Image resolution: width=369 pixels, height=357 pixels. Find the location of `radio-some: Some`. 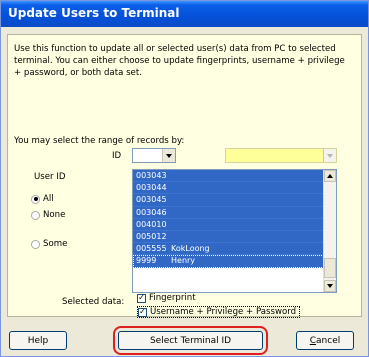

radio-some: Some is located at coordinates (49, 244).